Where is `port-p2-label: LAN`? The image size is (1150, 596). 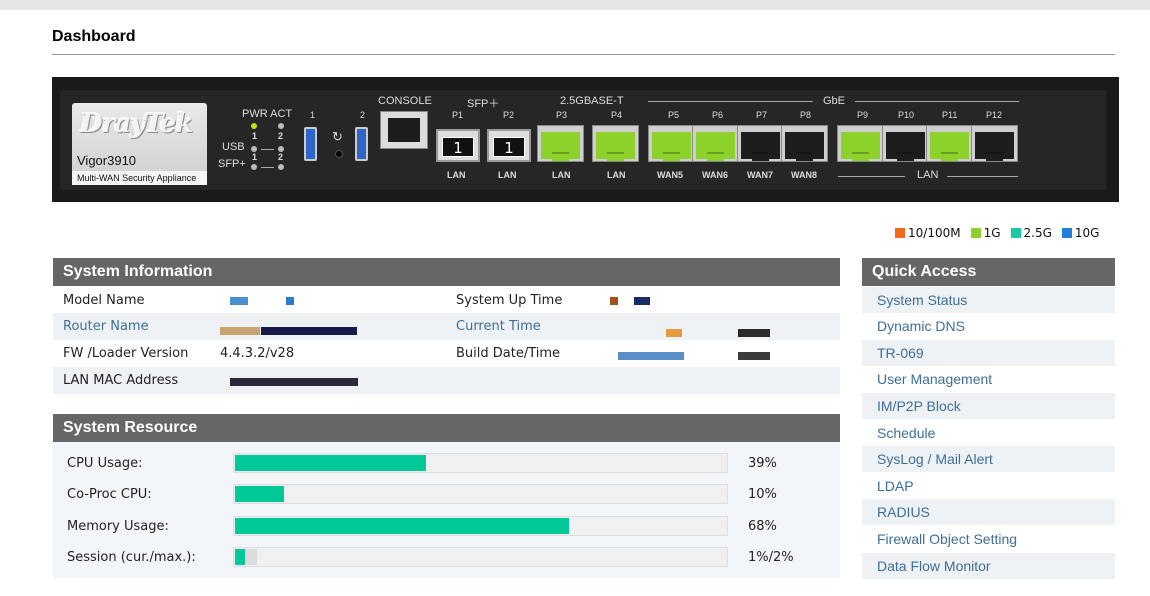
port-p2-label: LAN is located at coordinates (507, 175).